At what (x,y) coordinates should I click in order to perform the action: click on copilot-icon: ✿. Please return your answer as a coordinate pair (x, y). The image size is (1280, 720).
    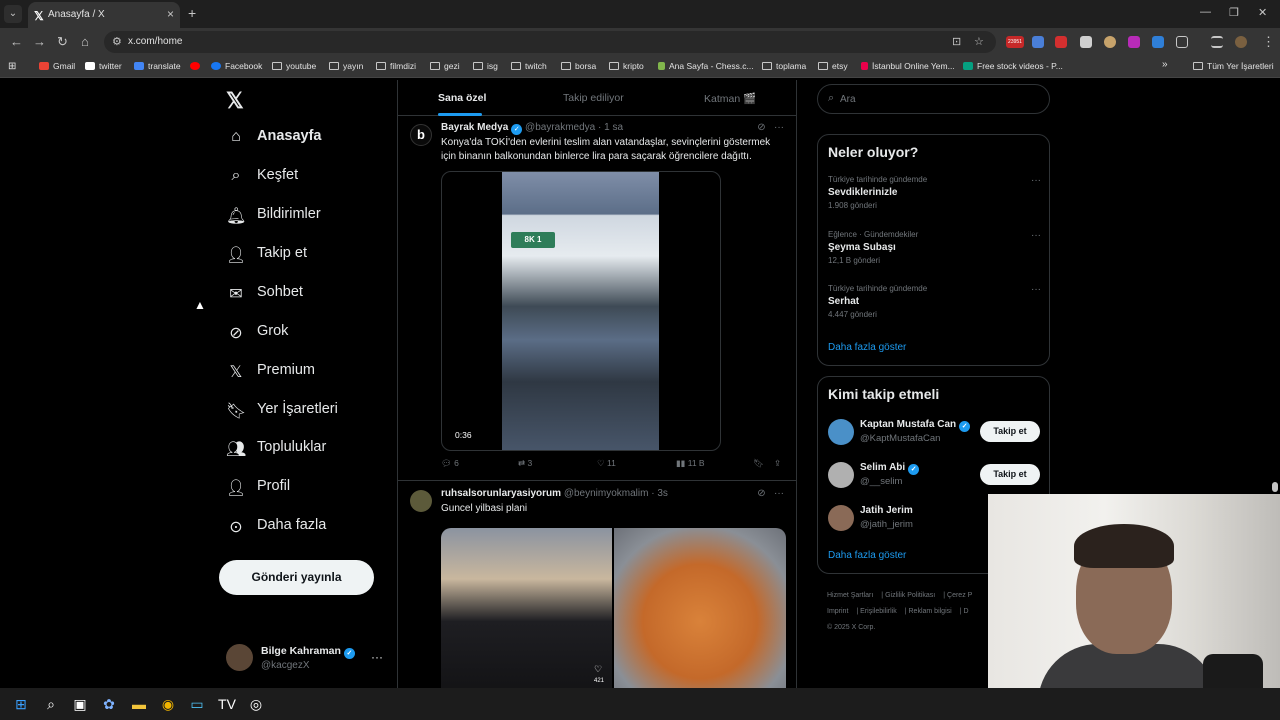
    Looking at the image, I should click on (109, 704).